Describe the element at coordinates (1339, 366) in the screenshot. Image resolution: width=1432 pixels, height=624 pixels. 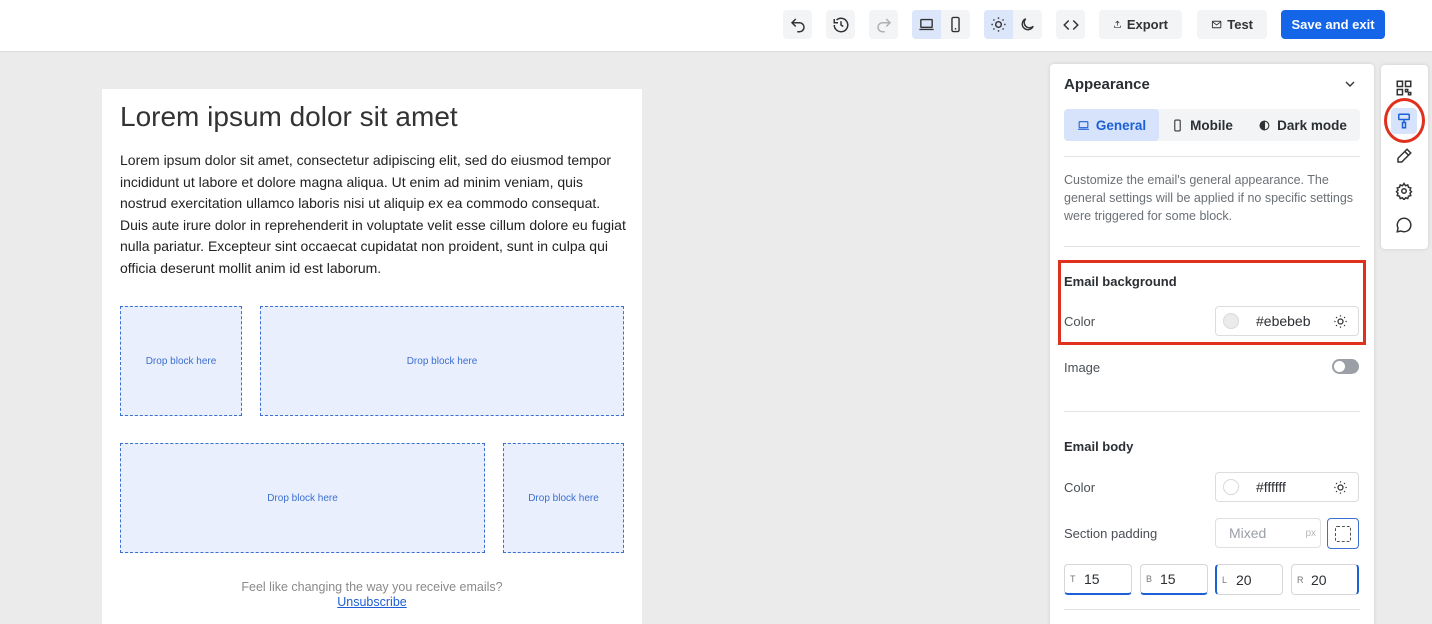
I see `toggle-knob` at that location.